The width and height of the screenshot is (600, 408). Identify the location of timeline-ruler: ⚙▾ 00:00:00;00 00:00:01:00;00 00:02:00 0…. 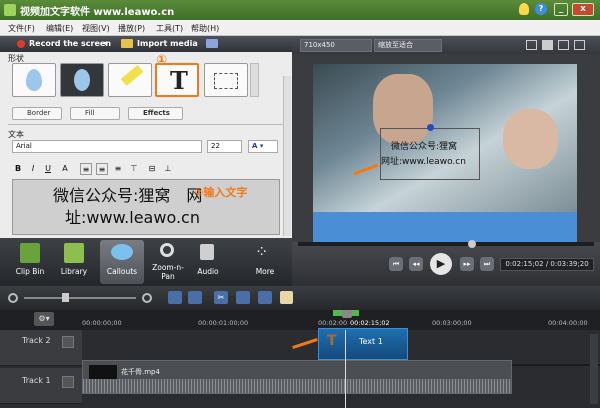
(300, 320).